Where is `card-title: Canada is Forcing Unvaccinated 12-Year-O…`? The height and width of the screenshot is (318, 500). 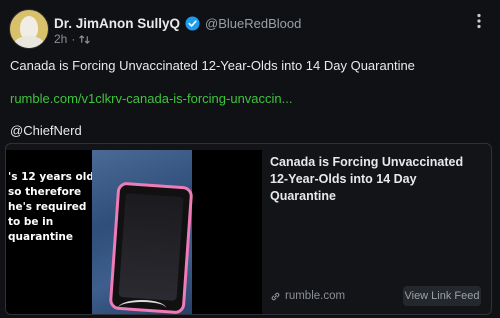
card-title: Canada is Forcing Unvaccinated 12-Year-O… is located at coordinates (375, 179).